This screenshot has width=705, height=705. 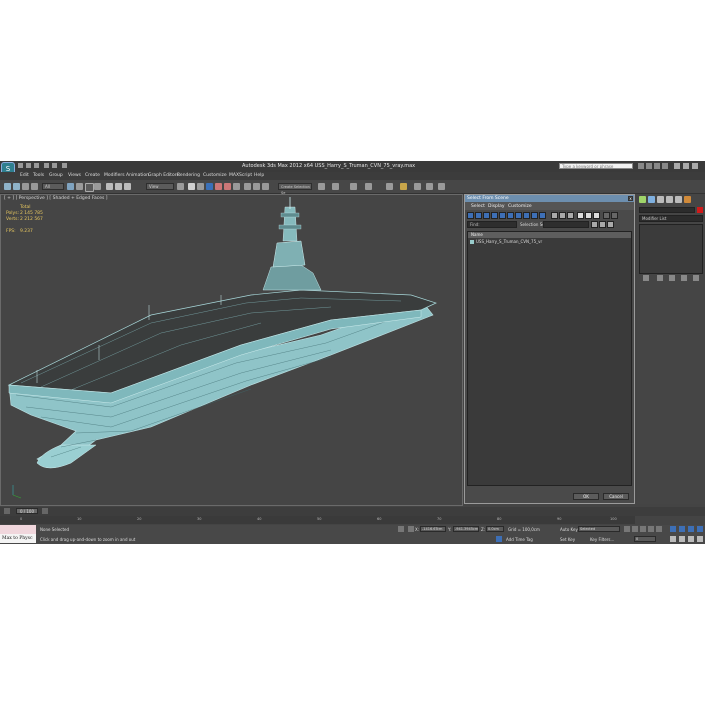 What do you see at coordinates (240, 175) in the screenshot?
I see `menu-maxscript: MAXScript` at bounding box center [240, 175].